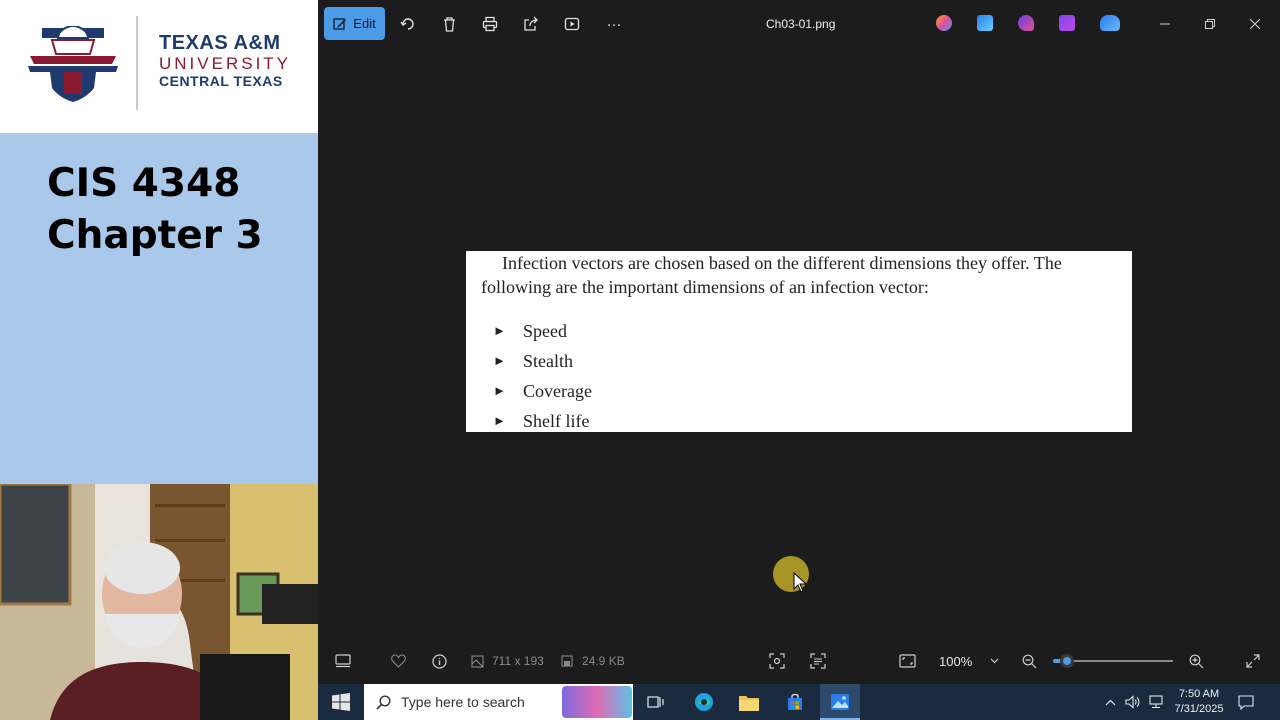 This screenshot has height=720, width=1280. I want to click on edit-button: Edit, so click(354, 23).